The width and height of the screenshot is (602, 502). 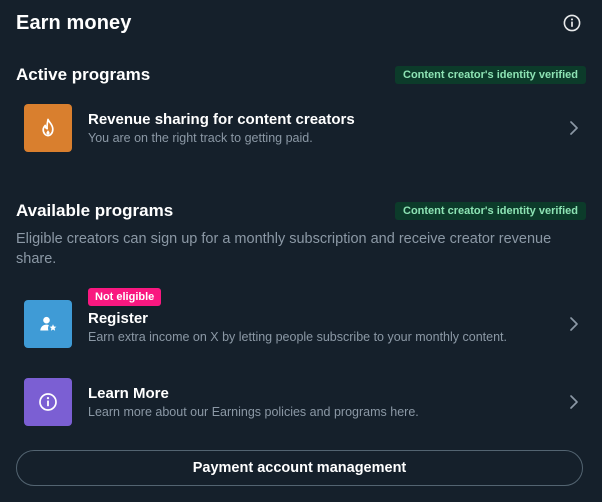 What do you see at coordinates (74, 22) in the screenshot?
I see `page-title: Earn money` at bounding box center [74, 22].